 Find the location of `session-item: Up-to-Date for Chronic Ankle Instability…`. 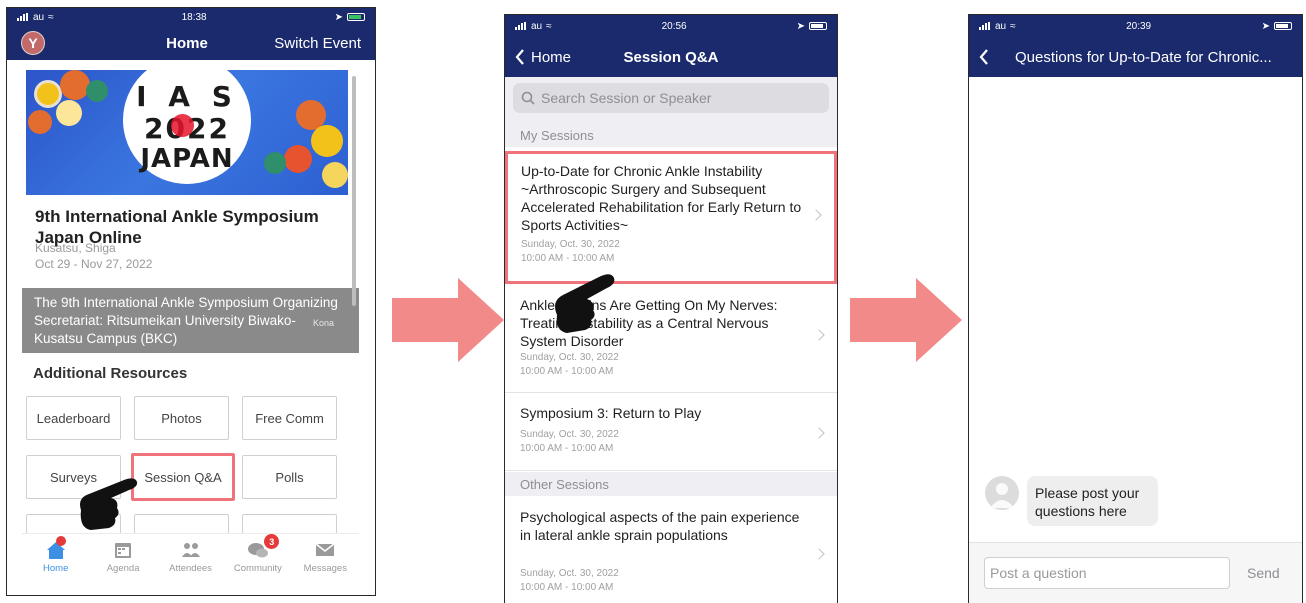

session-item: Up-to-Date for Chronic Ankle Instability… is located at coordinates (671, 217).